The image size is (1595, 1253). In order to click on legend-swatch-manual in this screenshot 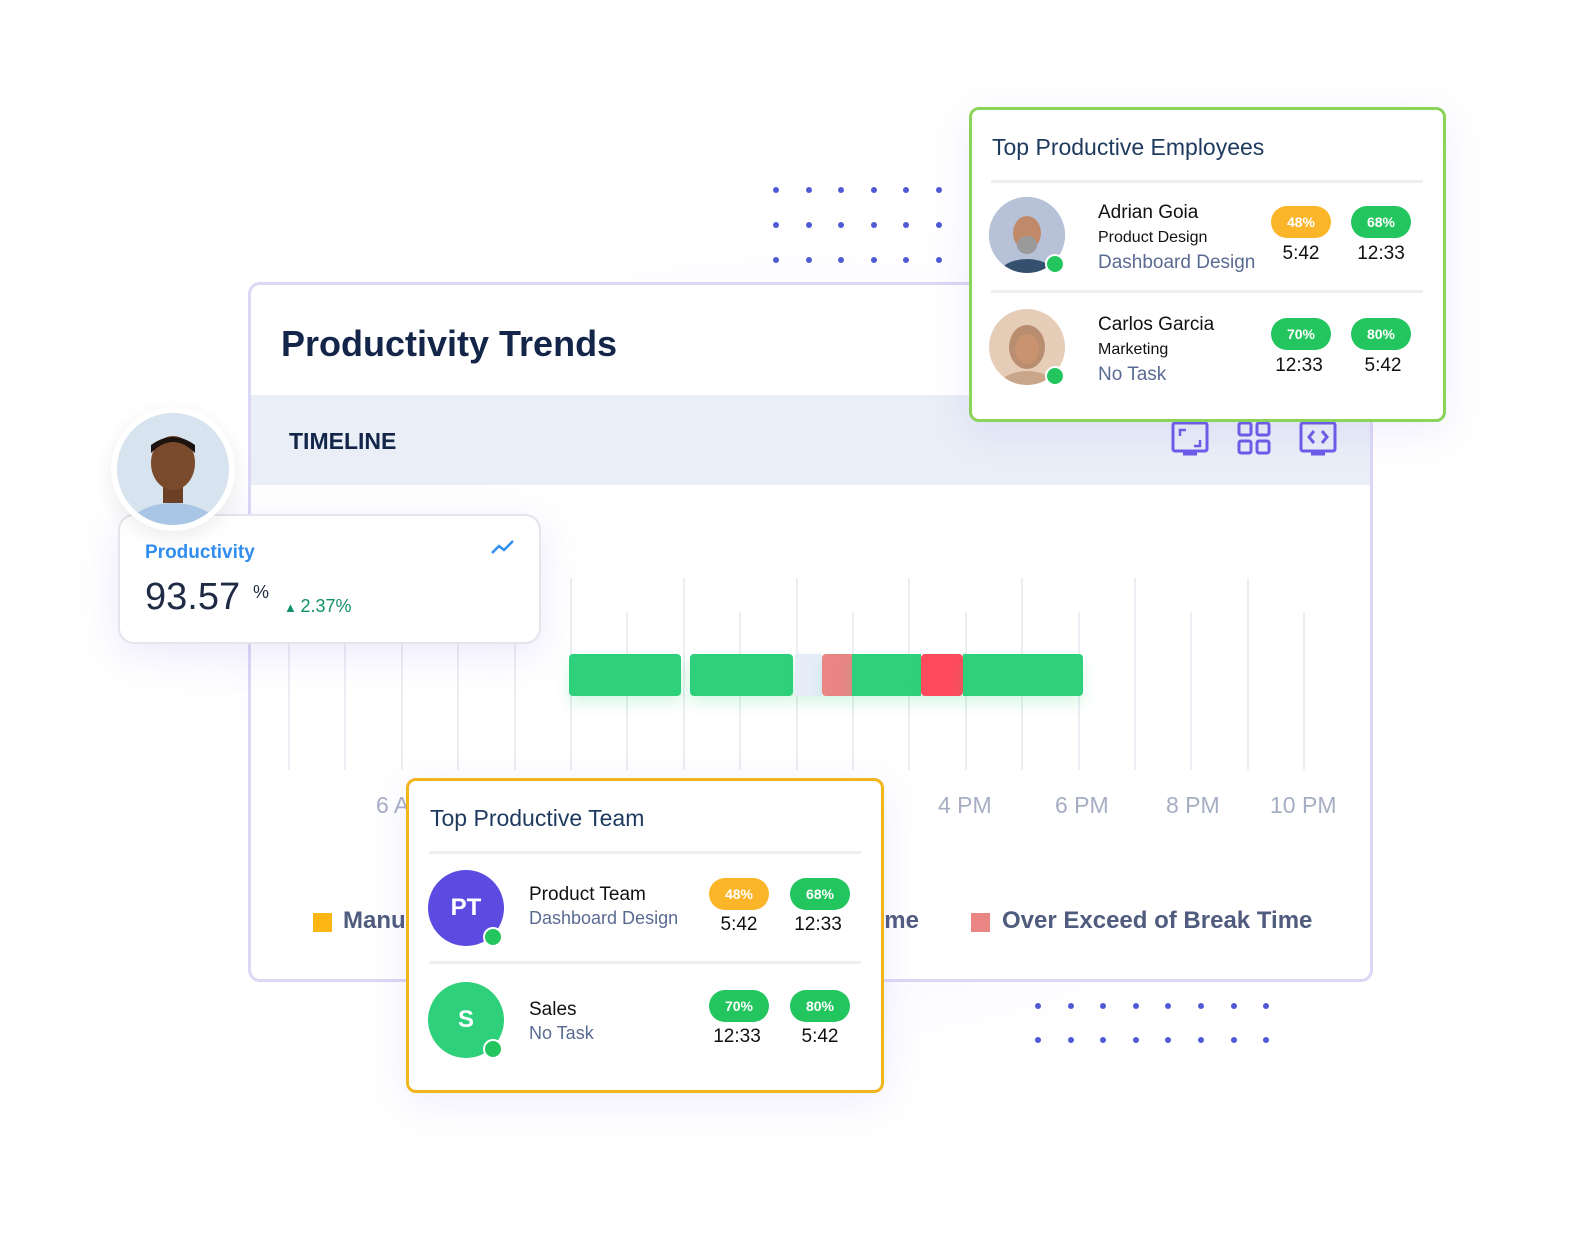, I will do `click(322, 922)`.